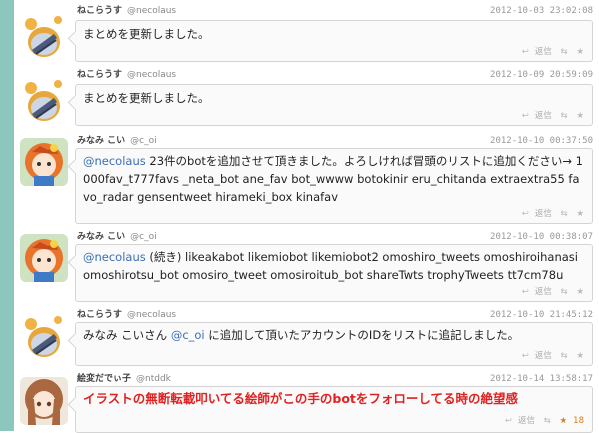 The image size is (599, 433). What do you see at coordinates (541, 75) in the screenshot?
I see `tweet-date: 2012-10-09 20:59:09` at bounding box center [541, 75].